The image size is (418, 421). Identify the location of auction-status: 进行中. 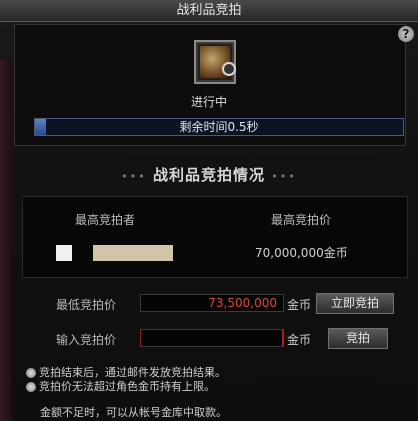
(208, 102).